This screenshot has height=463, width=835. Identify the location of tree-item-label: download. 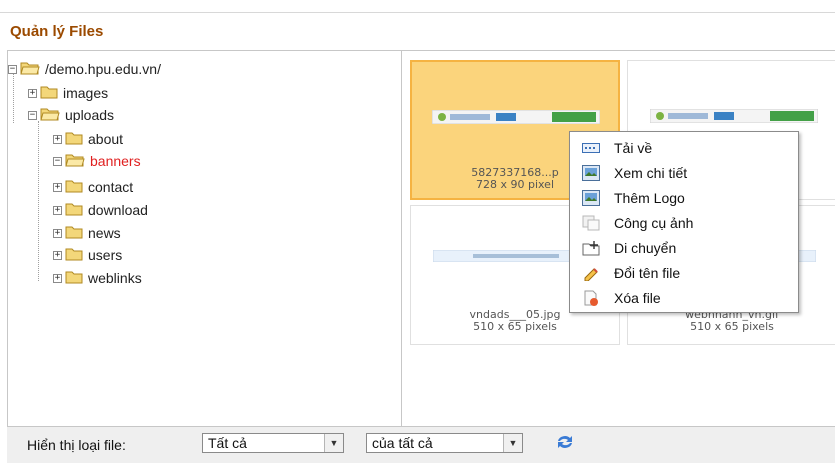
(118, 210).